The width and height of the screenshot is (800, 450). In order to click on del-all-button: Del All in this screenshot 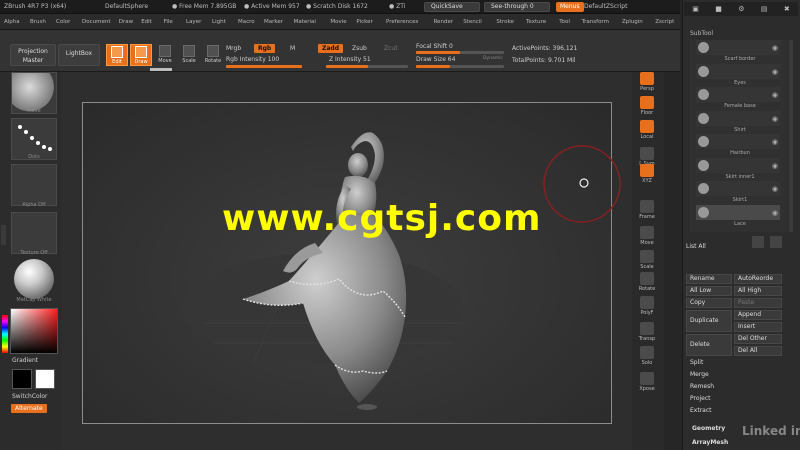, I will do `click(758, 351)`.